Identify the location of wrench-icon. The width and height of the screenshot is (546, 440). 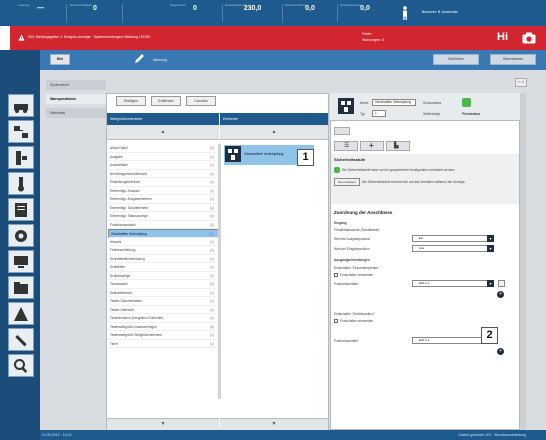
(21, 341).